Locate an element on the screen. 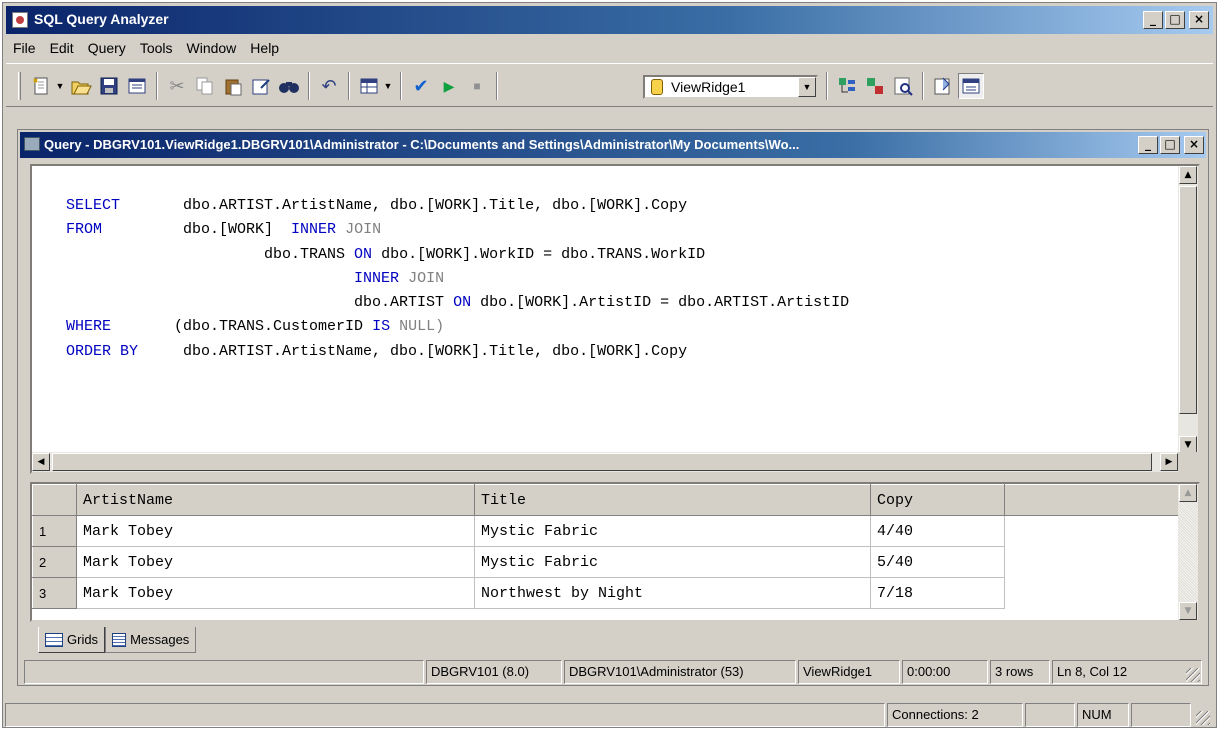 This screenshot has height=730, width=1219. query-minimize-button: _ is located at coordinates (1148, 145).